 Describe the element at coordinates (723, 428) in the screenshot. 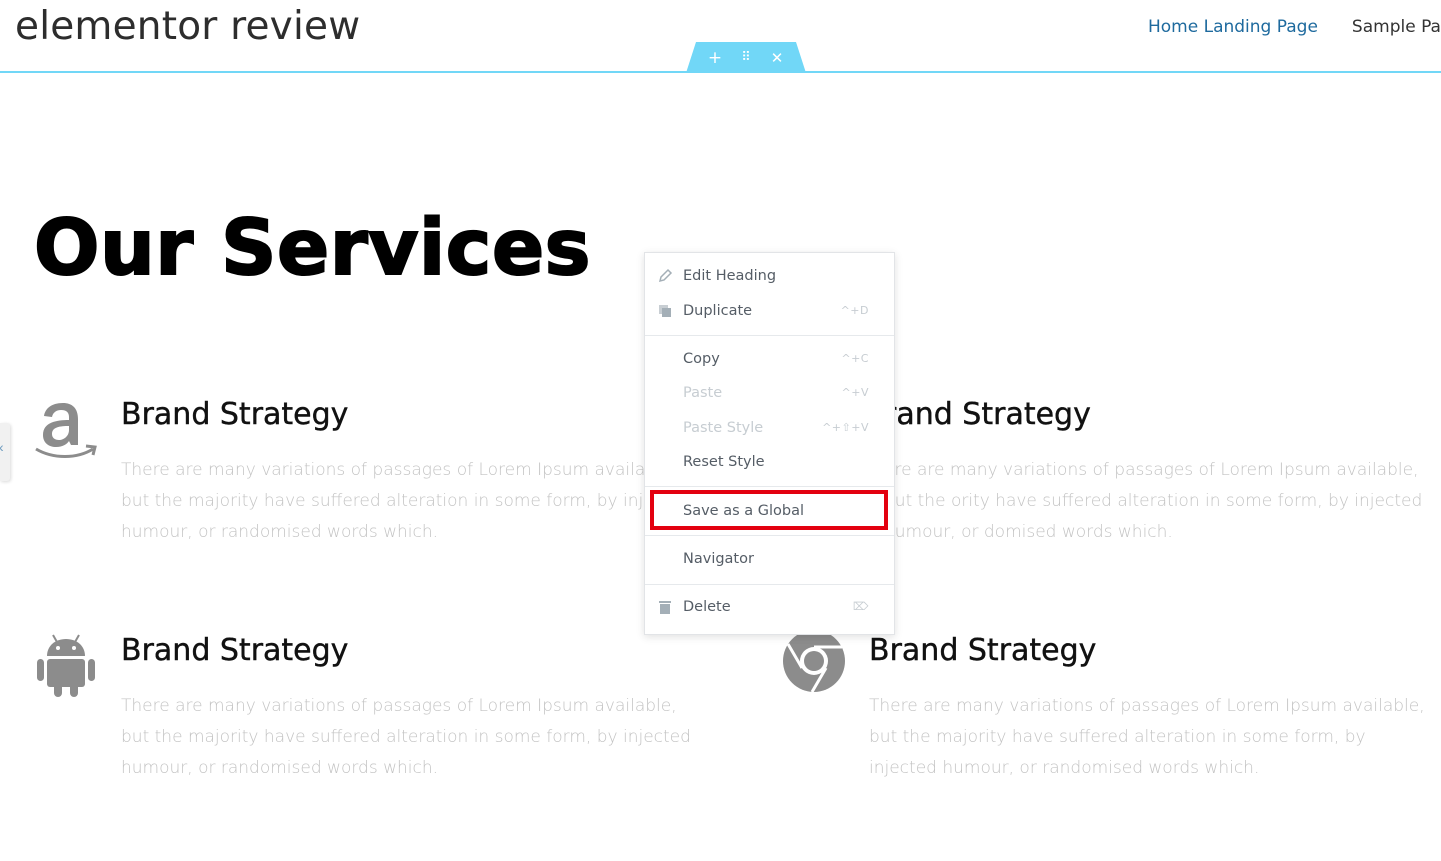

I see `menu-label: Paste Style` at that location.